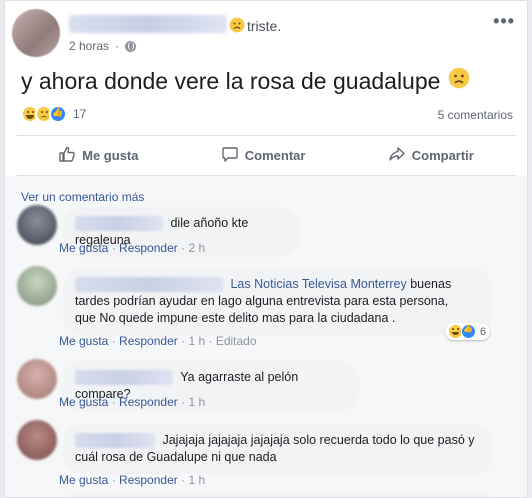 This screenshot has height=498, width=532. Describe the element at coordinates (264, 26) in the screenshot. I see `feeling-label: triste.` at that location.